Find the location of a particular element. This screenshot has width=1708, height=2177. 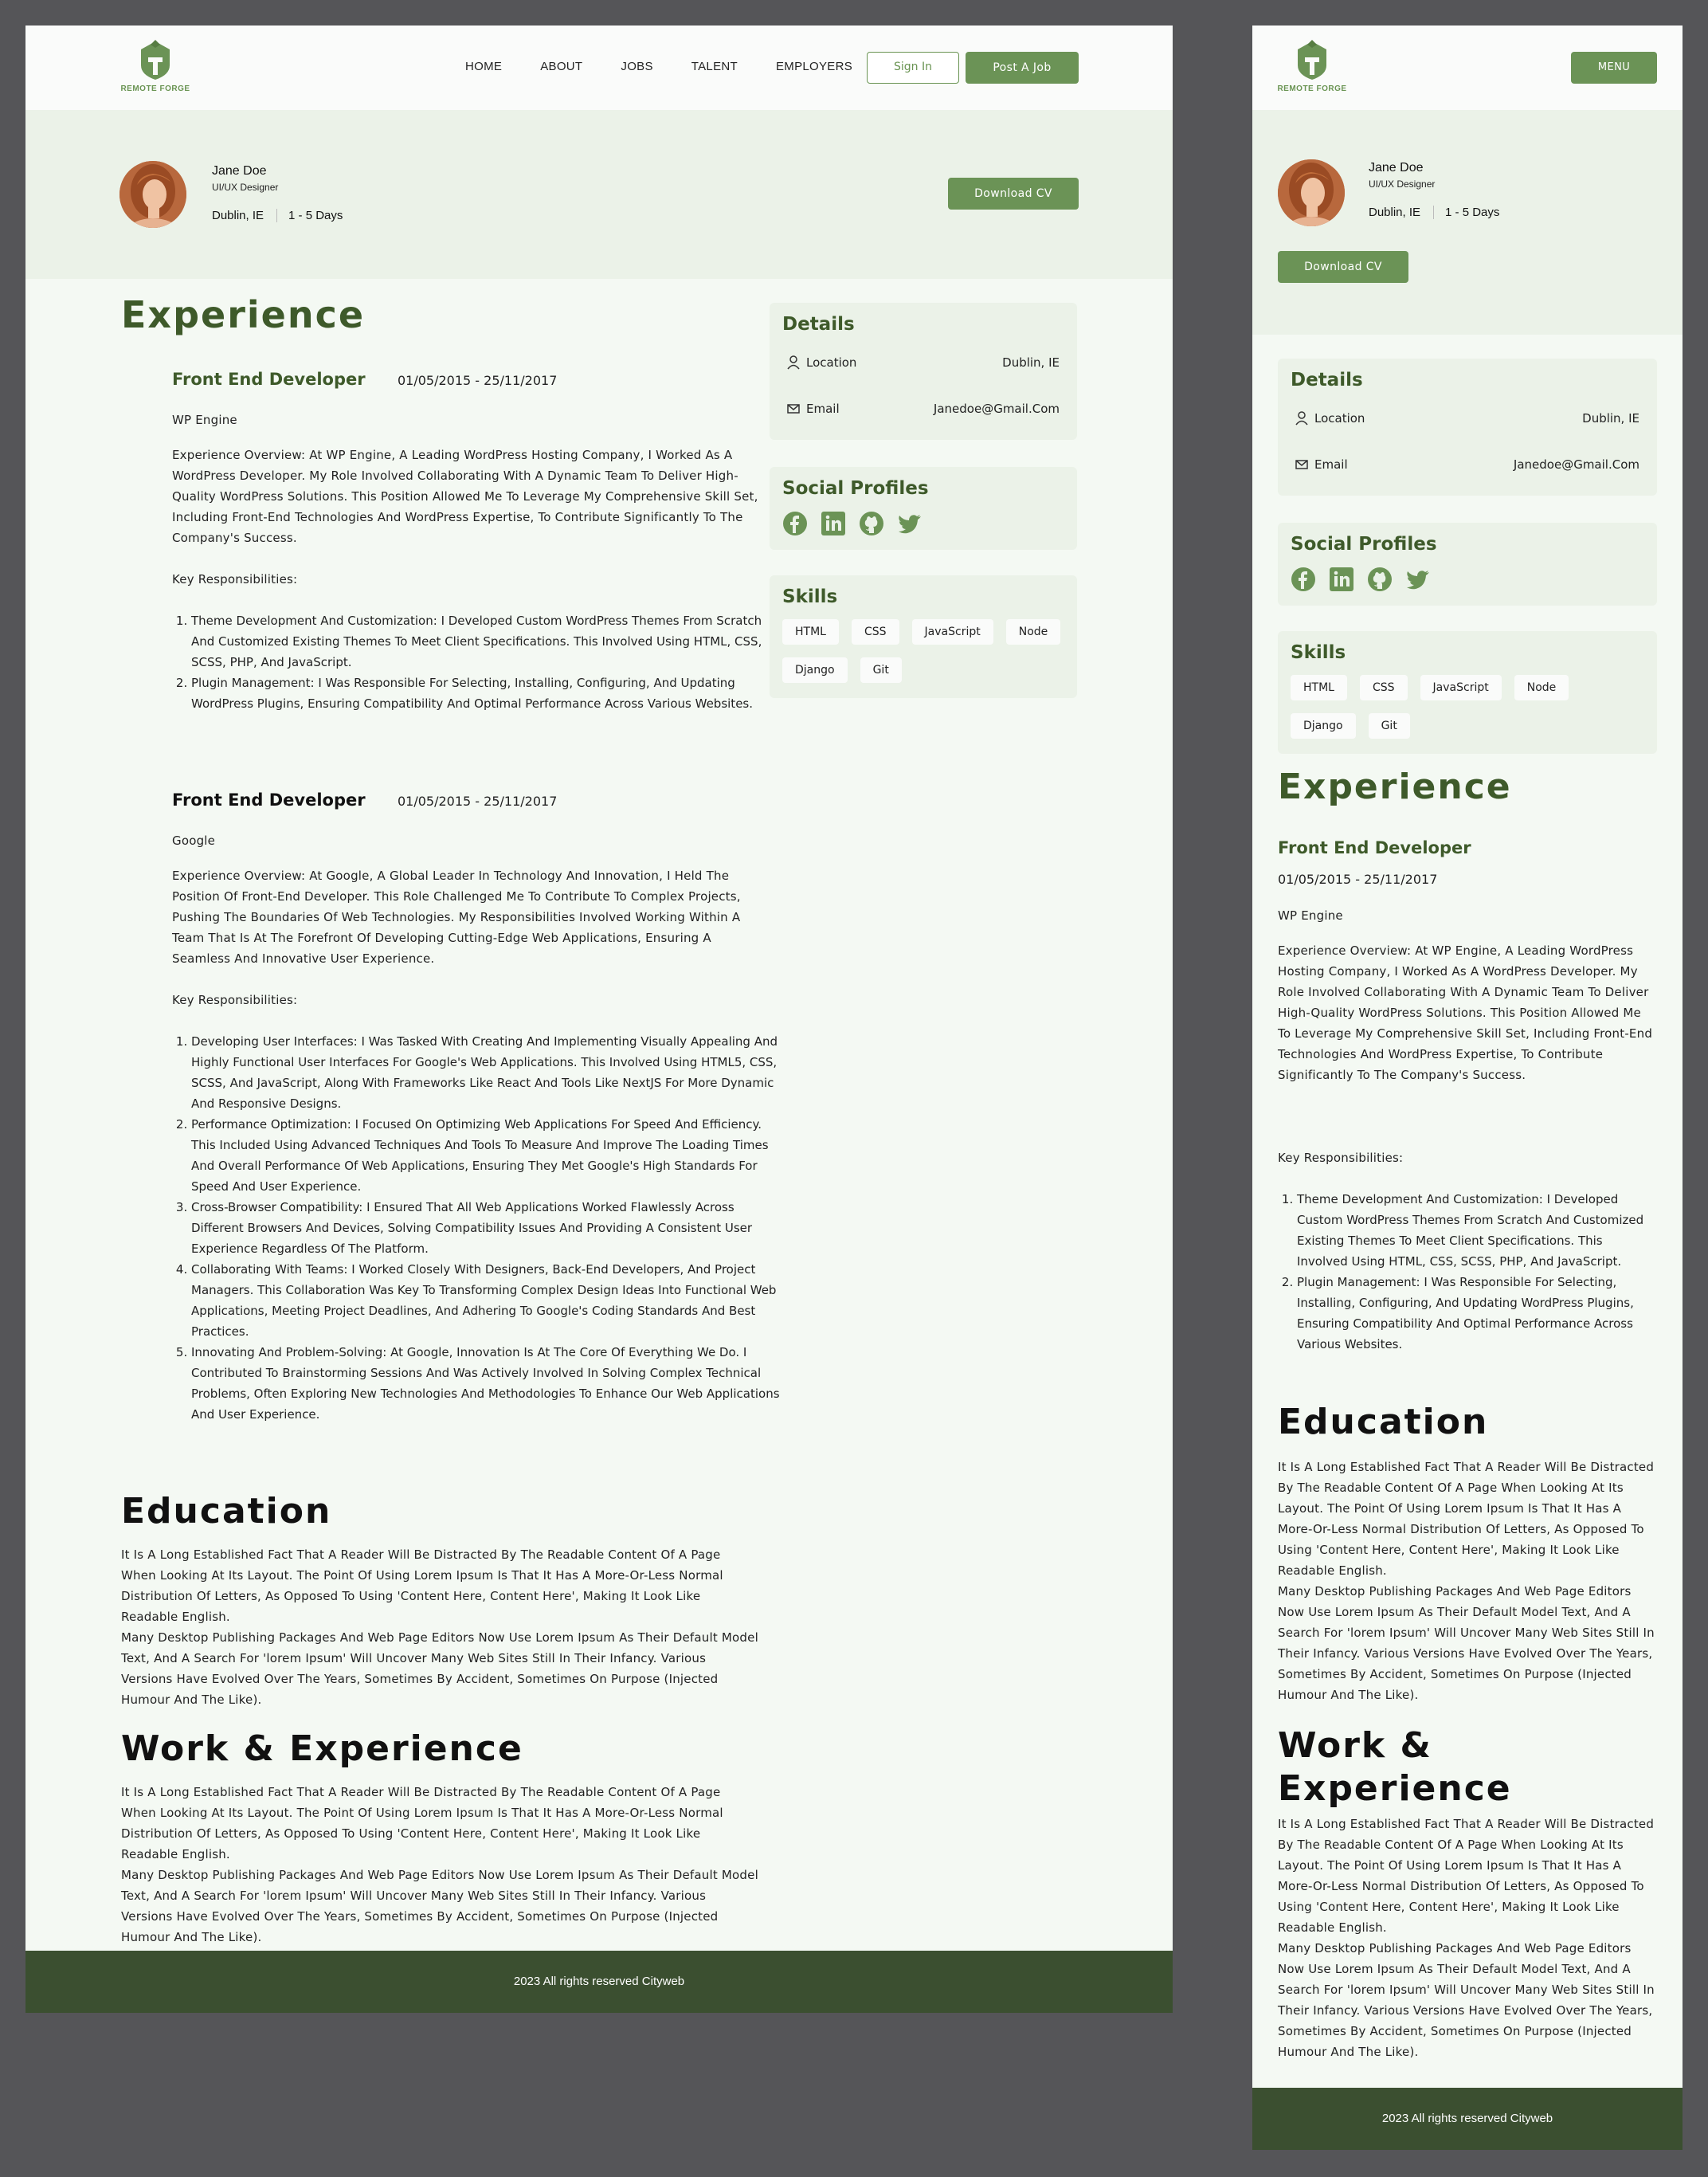

skills-list: HTML CSS JavaScript Node Django Git is located at coordinates (1430, 707).